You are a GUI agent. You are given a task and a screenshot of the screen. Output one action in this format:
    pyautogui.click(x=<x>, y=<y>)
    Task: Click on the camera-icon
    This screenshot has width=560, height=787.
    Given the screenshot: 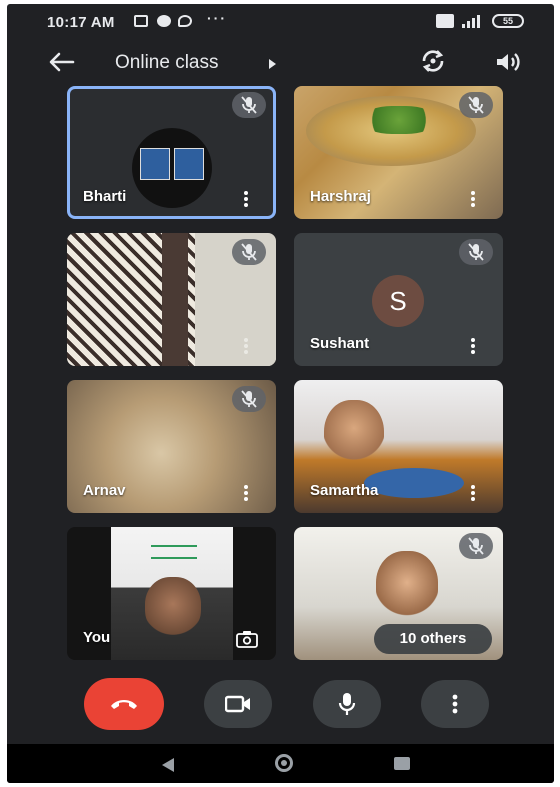 What is the action you would take?
    pyautogui.click(x=237, y=704)
    